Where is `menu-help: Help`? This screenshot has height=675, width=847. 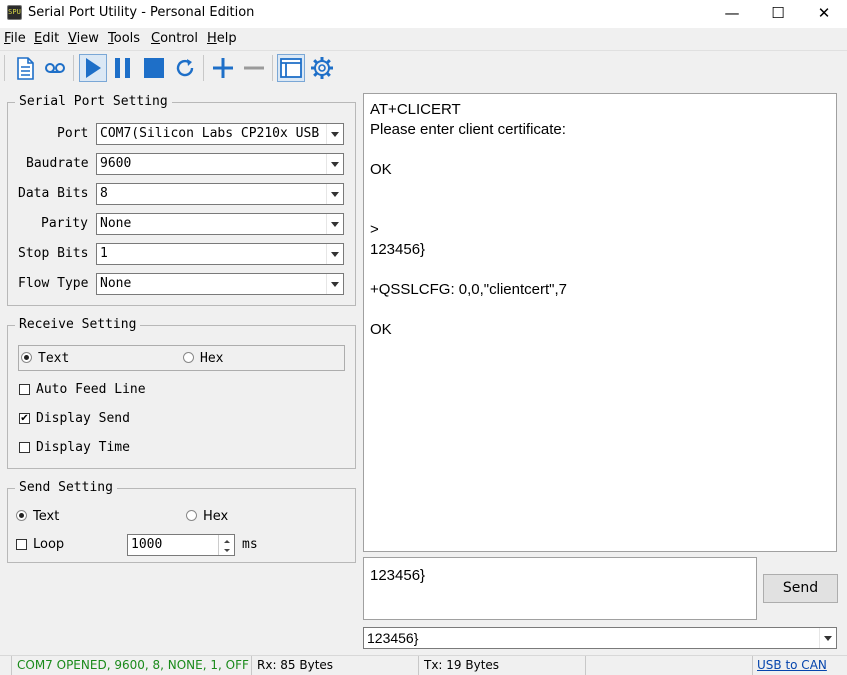
menu-help: Help is located at coordinates (222, 38).